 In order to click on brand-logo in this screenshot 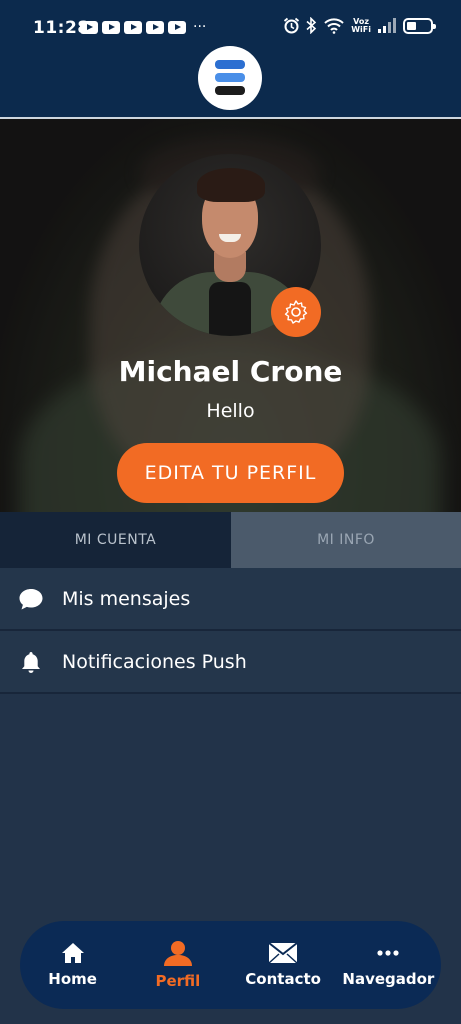, I will do `click(230, 78)`.